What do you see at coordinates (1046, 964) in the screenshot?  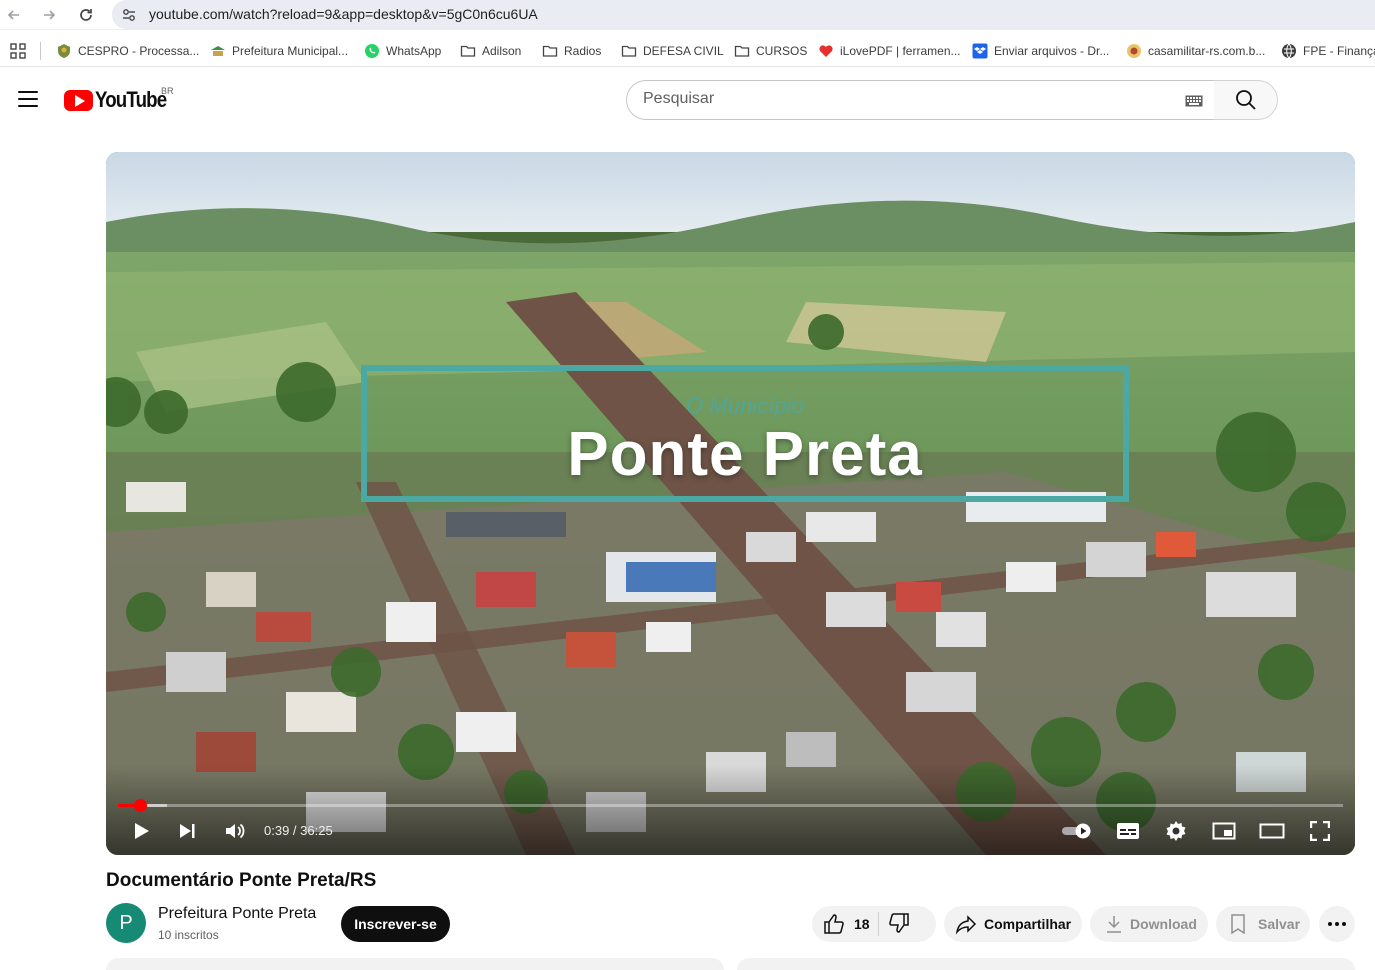 I see `comments-card` at bounding box center [1046, 964].